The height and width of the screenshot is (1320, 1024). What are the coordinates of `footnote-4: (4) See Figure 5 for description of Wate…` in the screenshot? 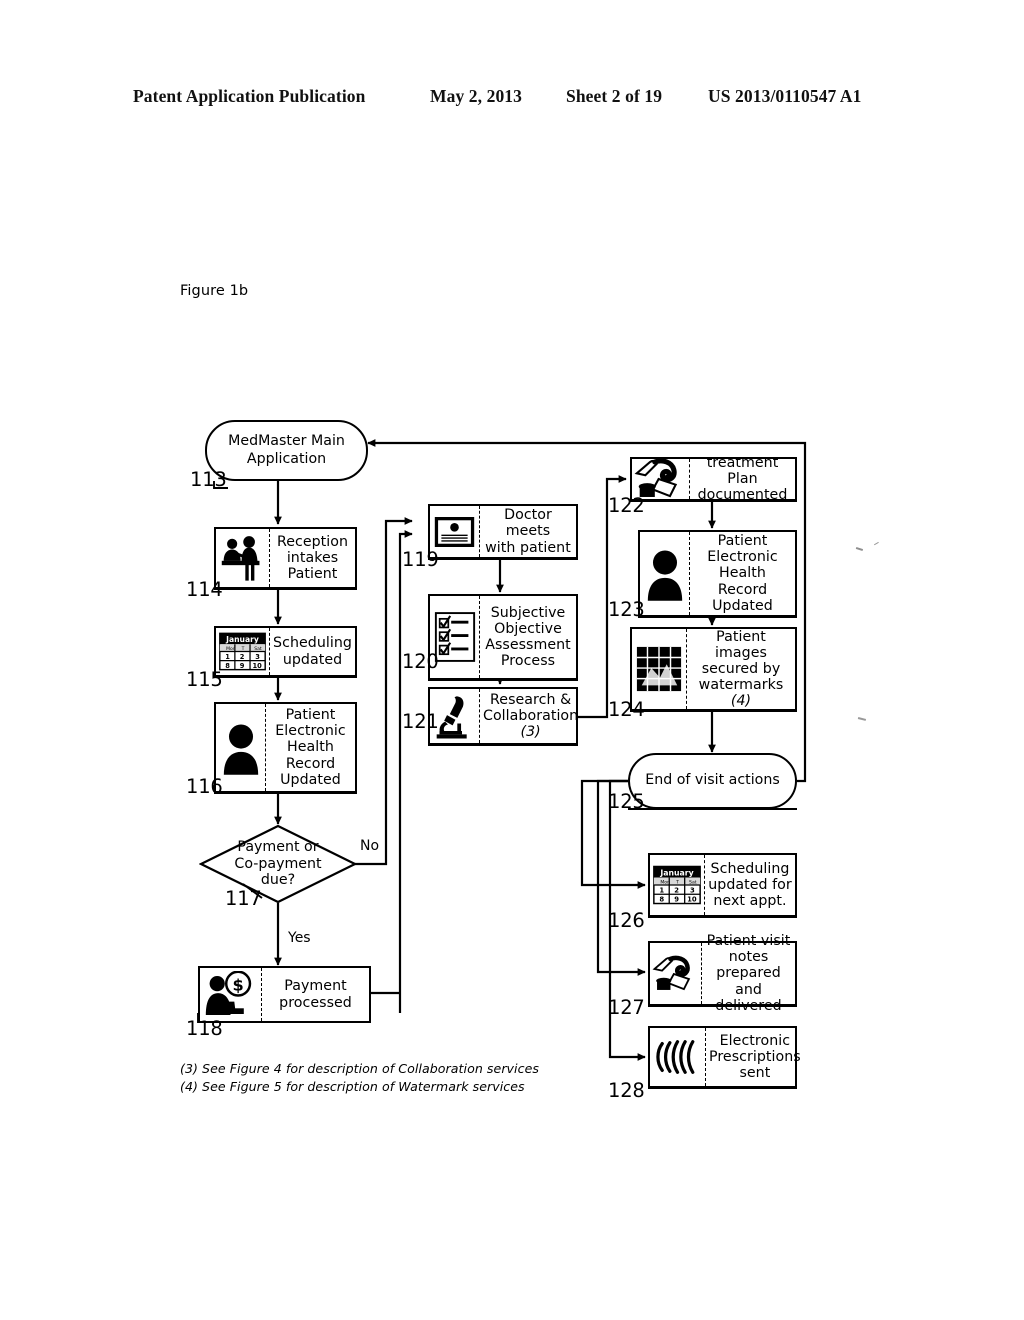 It's located at (352, 1087).